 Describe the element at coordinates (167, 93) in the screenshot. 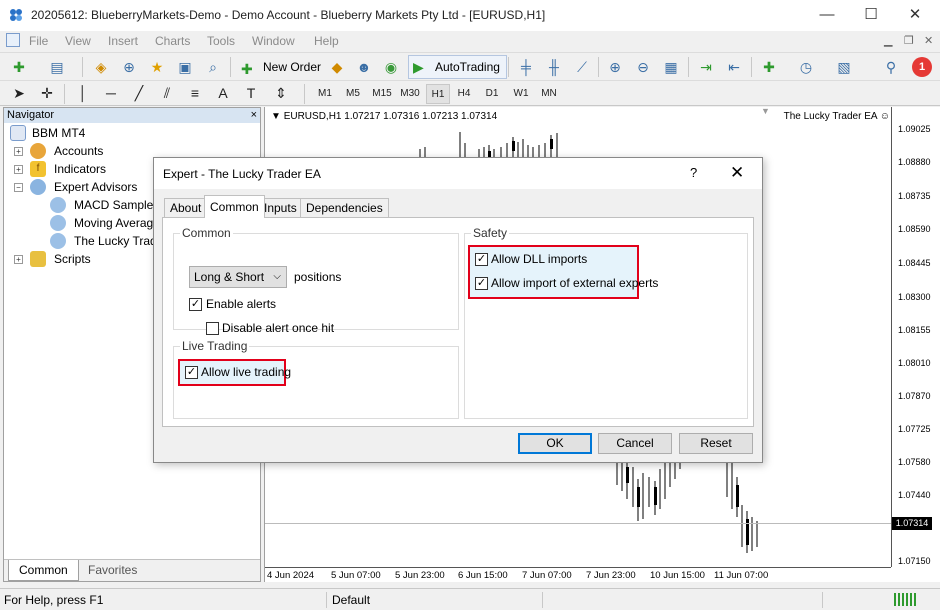

I see `equidistant-channel-icon: ⫽` at that location.